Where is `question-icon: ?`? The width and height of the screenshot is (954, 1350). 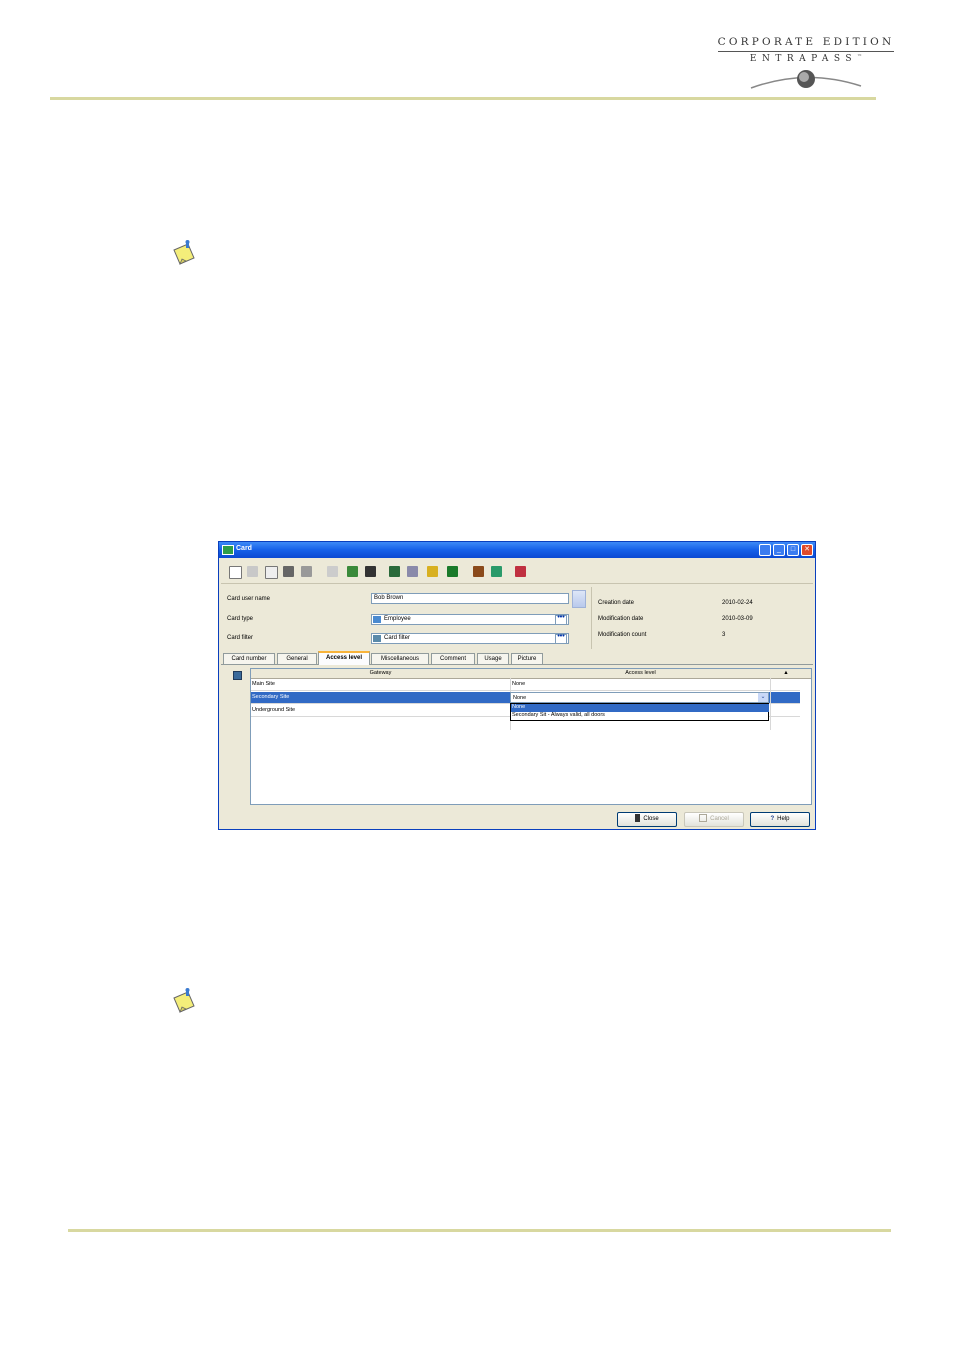 question-icon: ? is located at coordinates (772, 819).